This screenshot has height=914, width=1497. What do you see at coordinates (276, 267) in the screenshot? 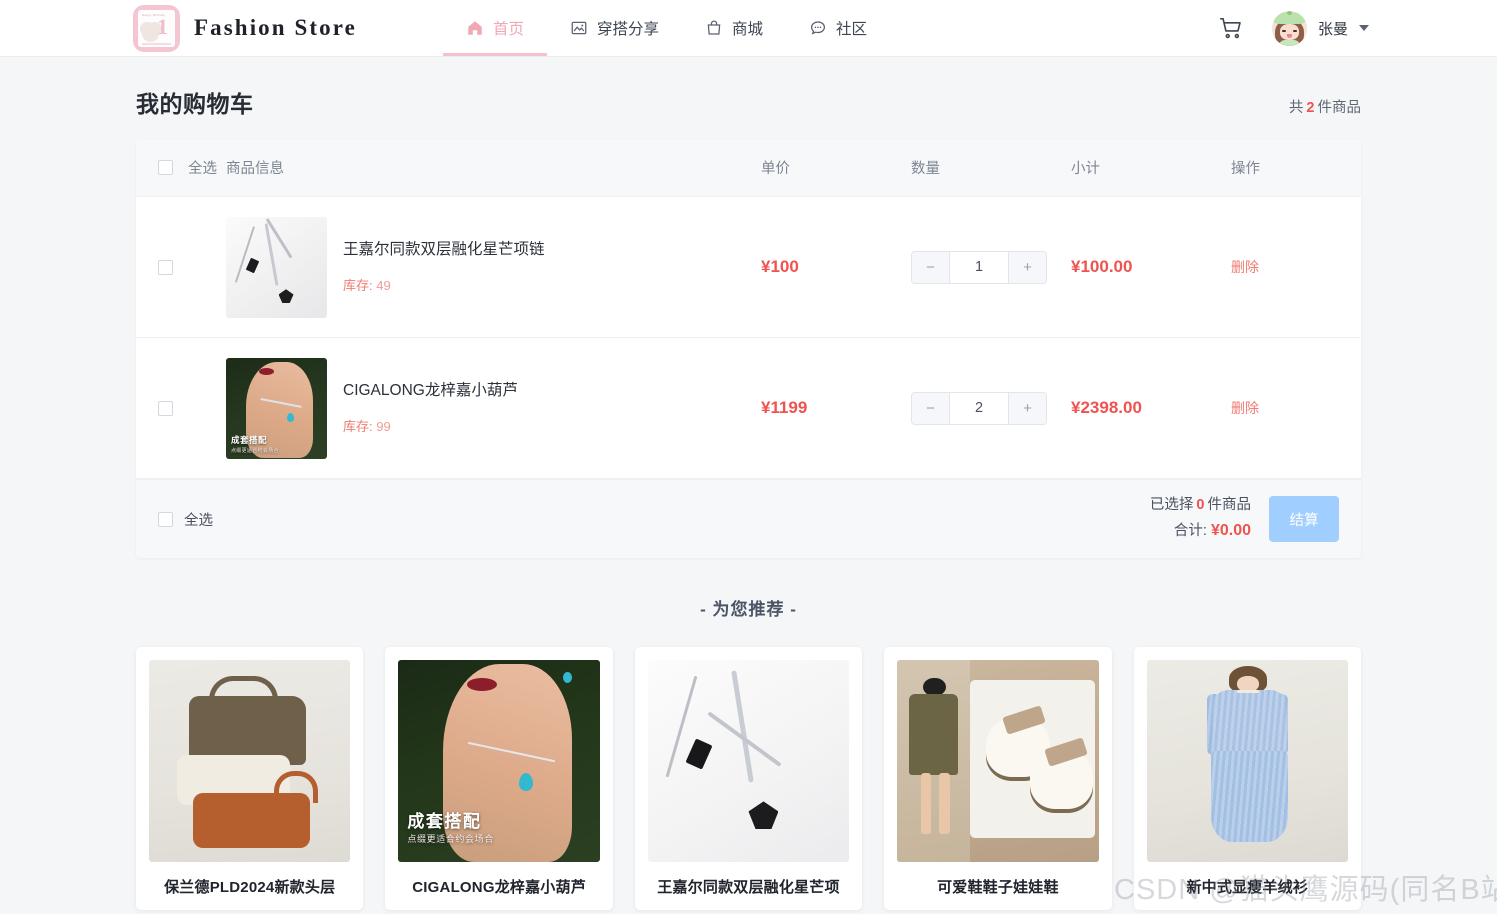
I see `product-image` at bounding box center [276, 267].